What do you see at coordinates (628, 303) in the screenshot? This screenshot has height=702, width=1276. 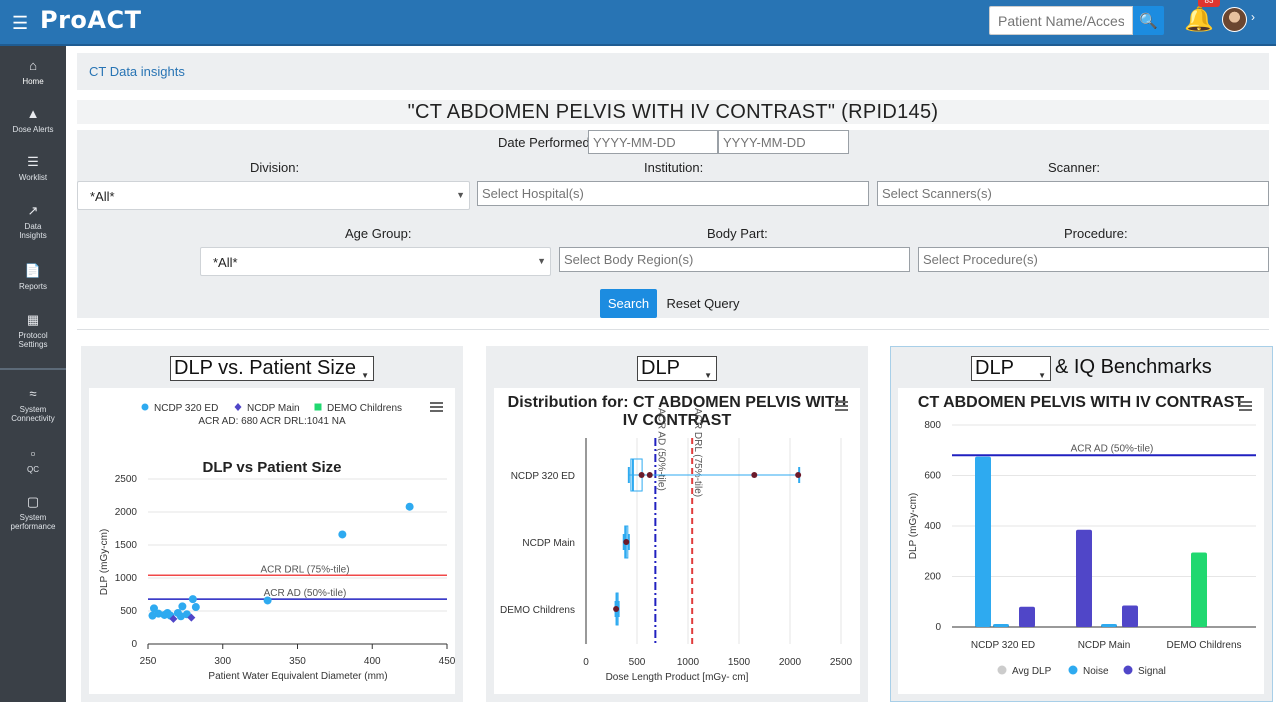 I see `search-query-button: Search` at bounding box center [628, 303].